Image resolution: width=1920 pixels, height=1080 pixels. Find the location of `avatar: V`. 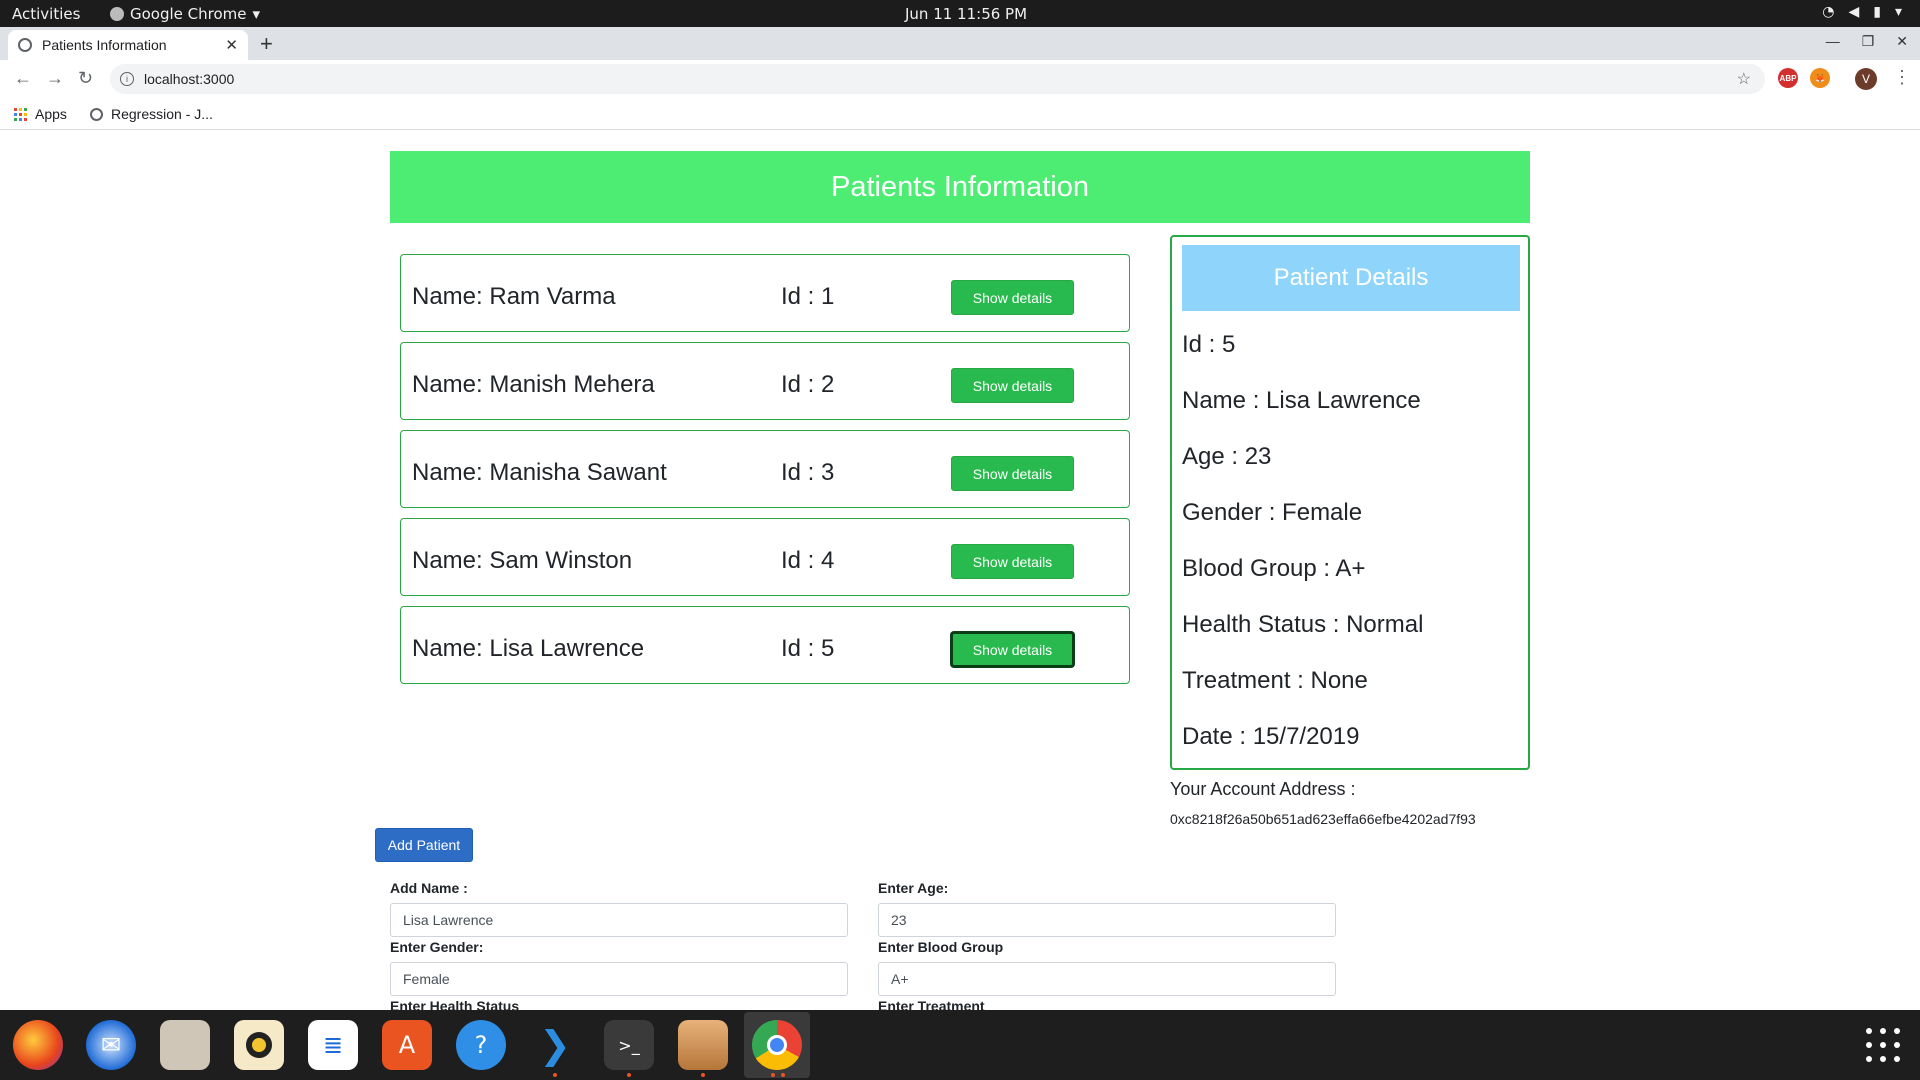

avatar: V is located at coordinates (1866, 79).